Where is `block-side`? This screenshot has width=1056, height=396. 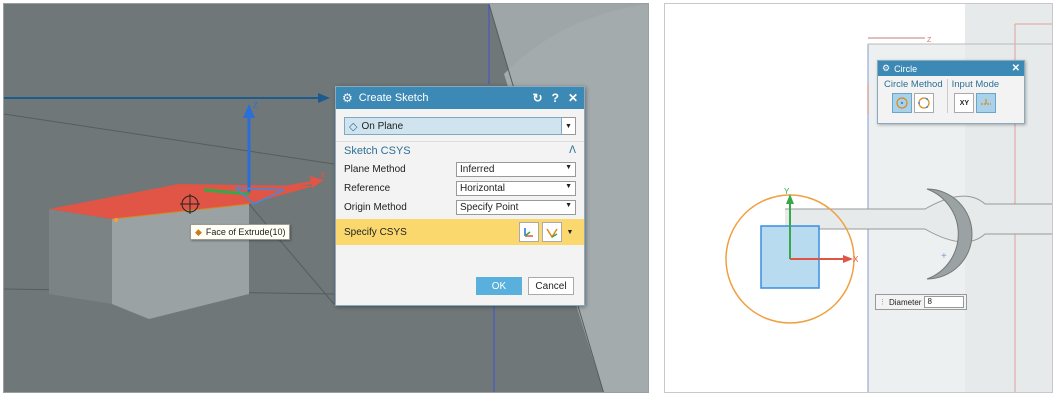 block-side is located at coordinates (80, 256).